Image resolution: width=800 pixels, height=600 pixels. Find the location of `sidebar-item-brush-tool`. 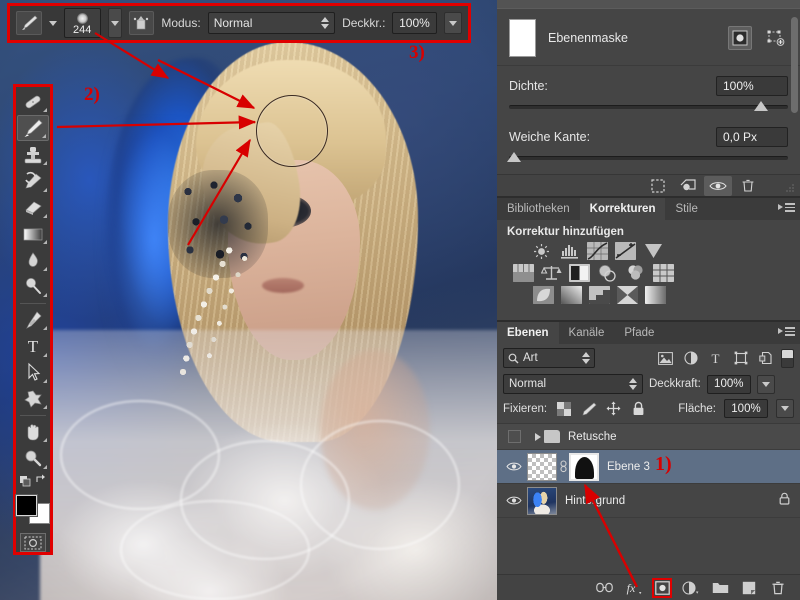

sidebar-item-brush-tool is located at coordinates (33, 128).